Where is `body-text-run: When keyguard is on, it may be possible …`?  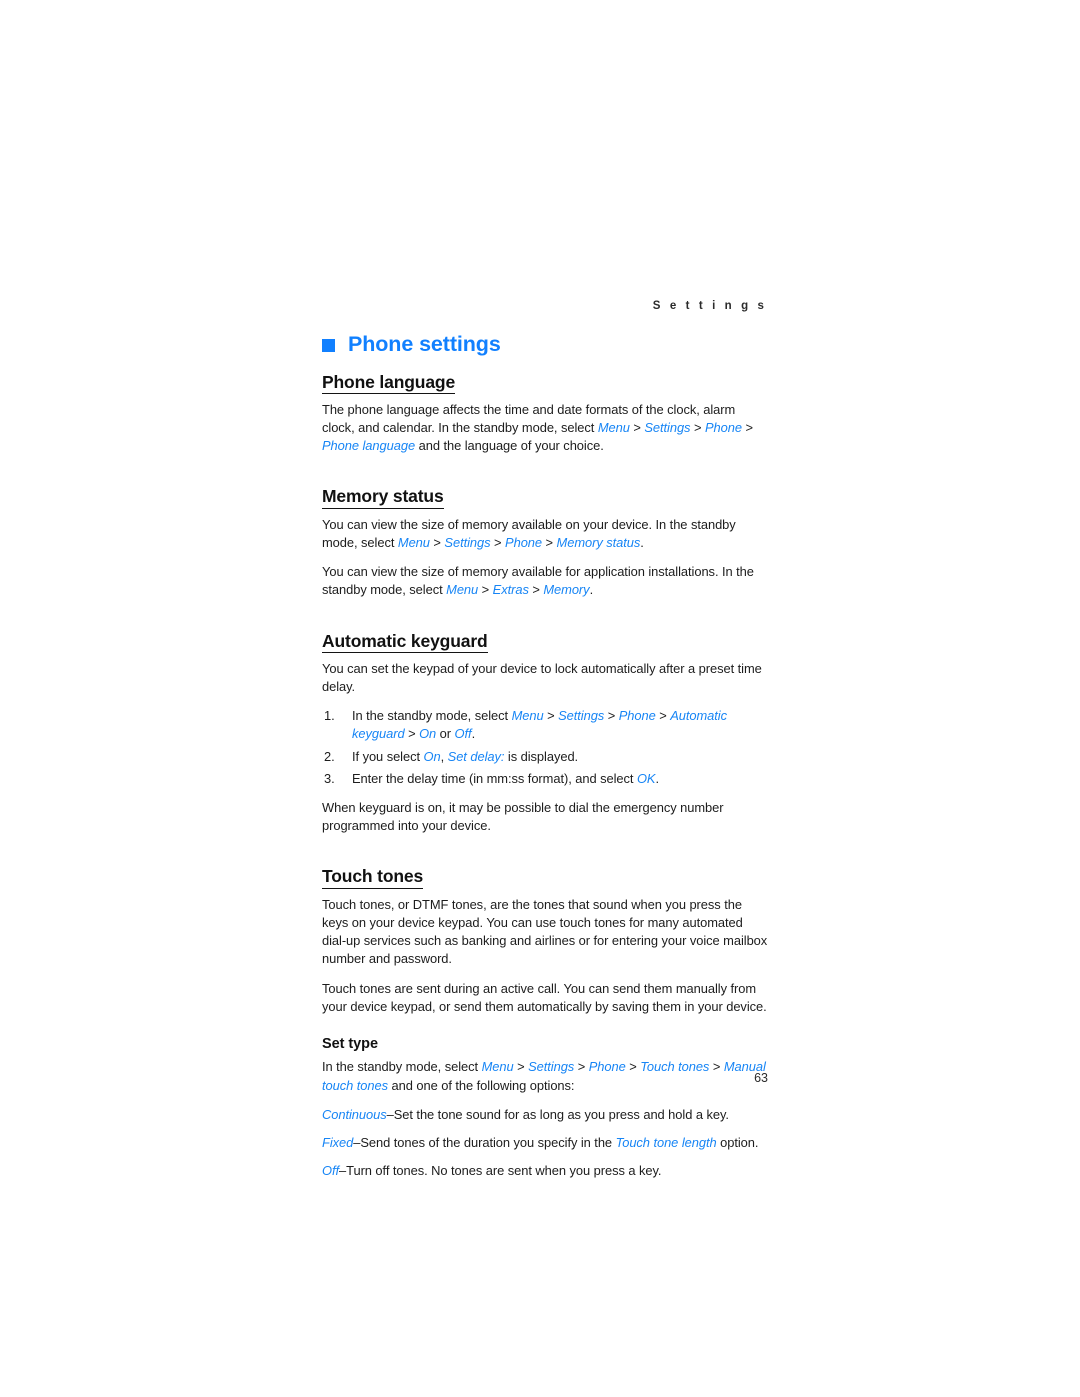 body-text-run: When keyguard is on, it may be possible … is located at coordinates (523, 817).